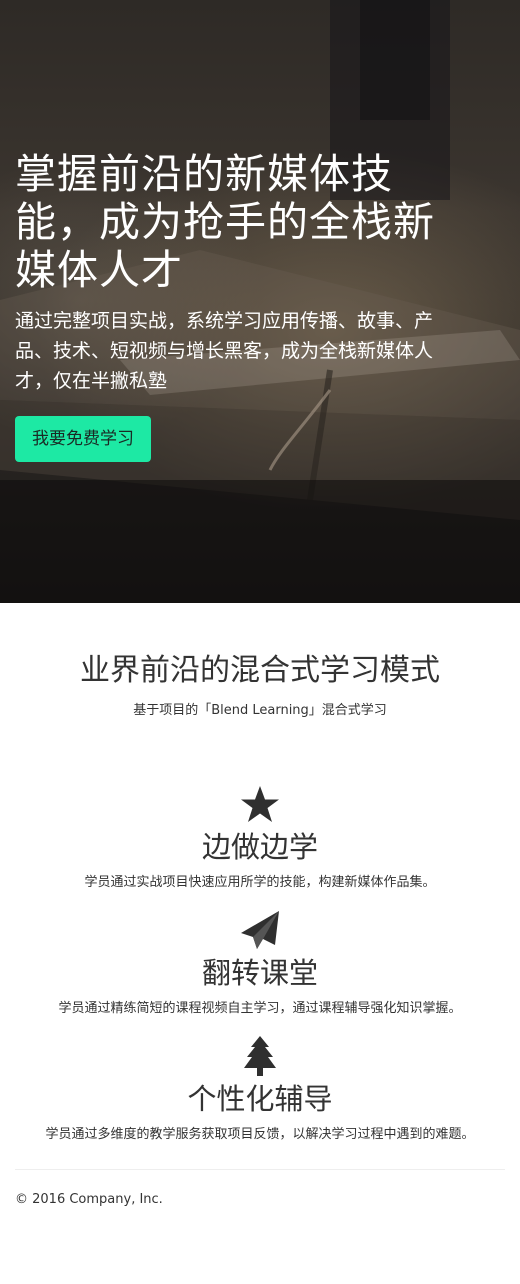  I want to click on feature-description: 学员通过精练简短的课程视频自主学习，通过课程辅导强化知识掌握。, so click(260, 1008).